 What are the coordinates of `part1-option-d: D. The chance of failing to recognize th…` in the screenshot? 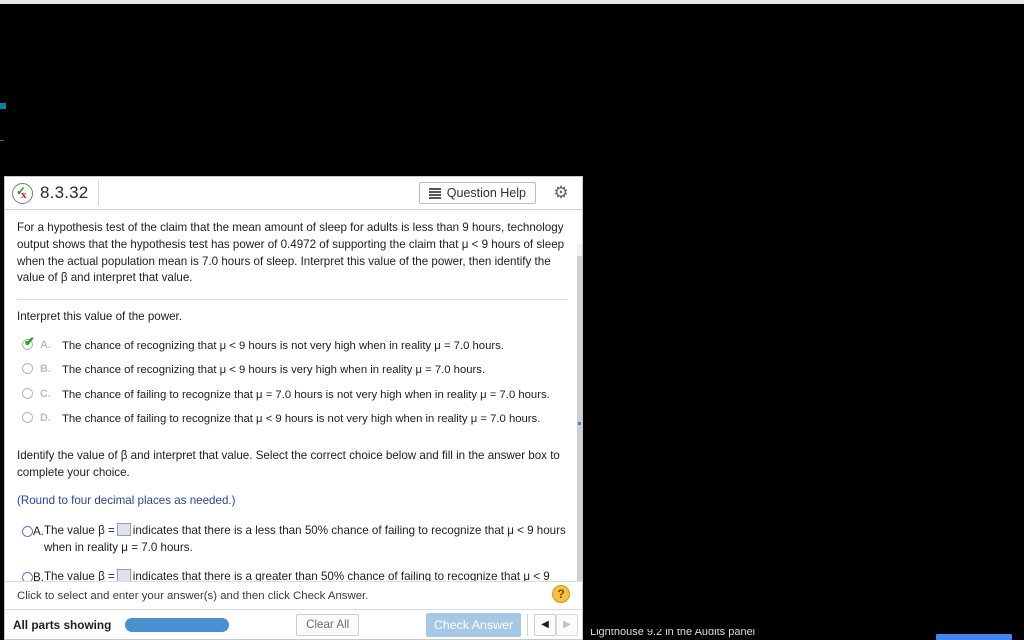 It's located at (292, 419).